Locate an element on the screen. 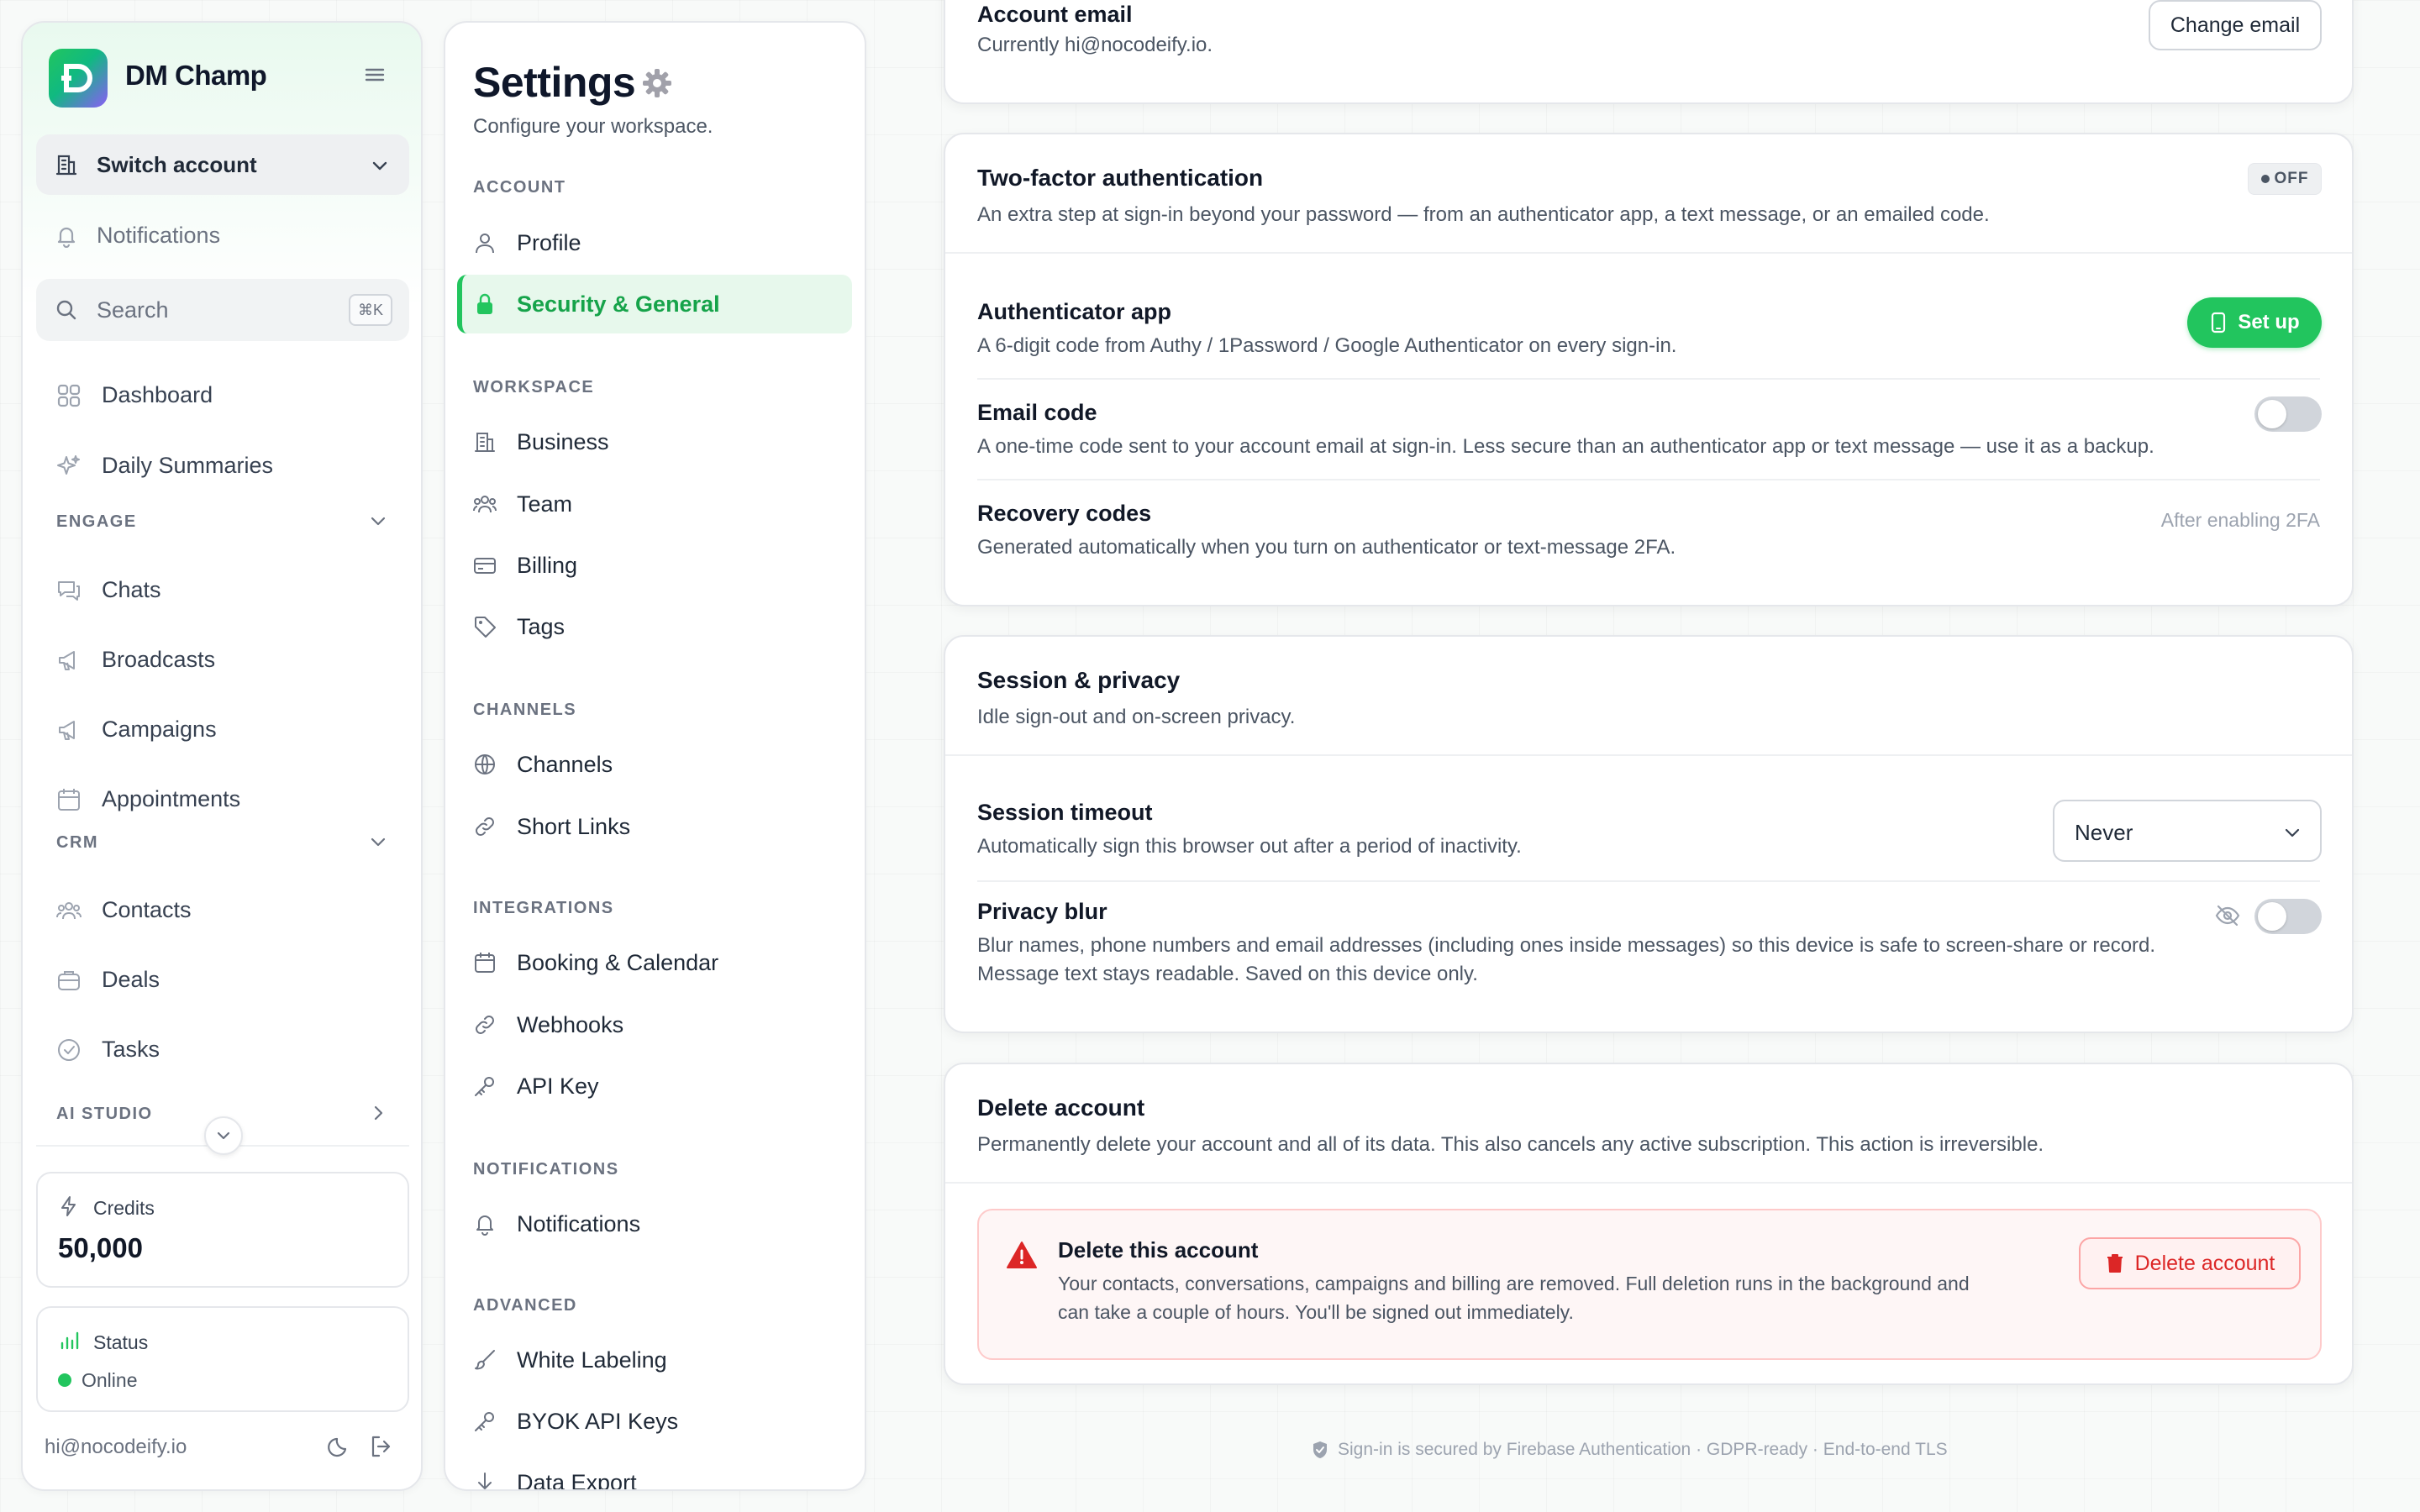 This screenshot has height=1512, width=2420. sidebar-item-daily-summaries: Daily Summaries is located at coordinates (165, 466).